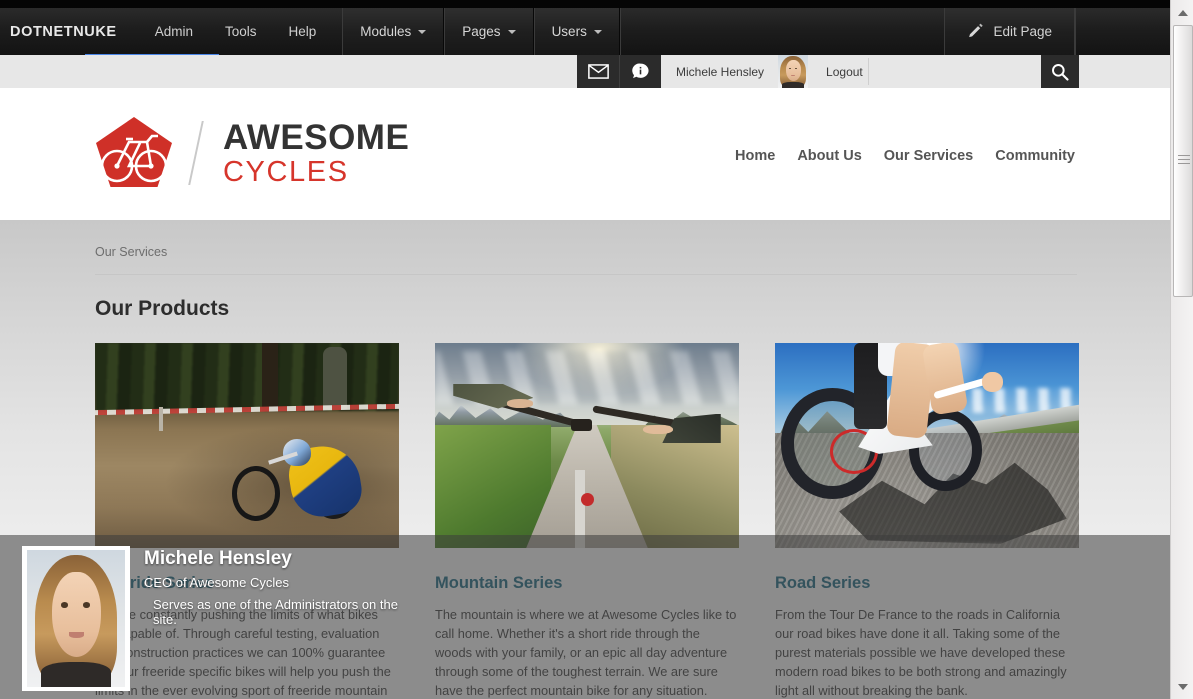  I want to click on control-bar-menu-pages-label: Pages, so click(481, 31).